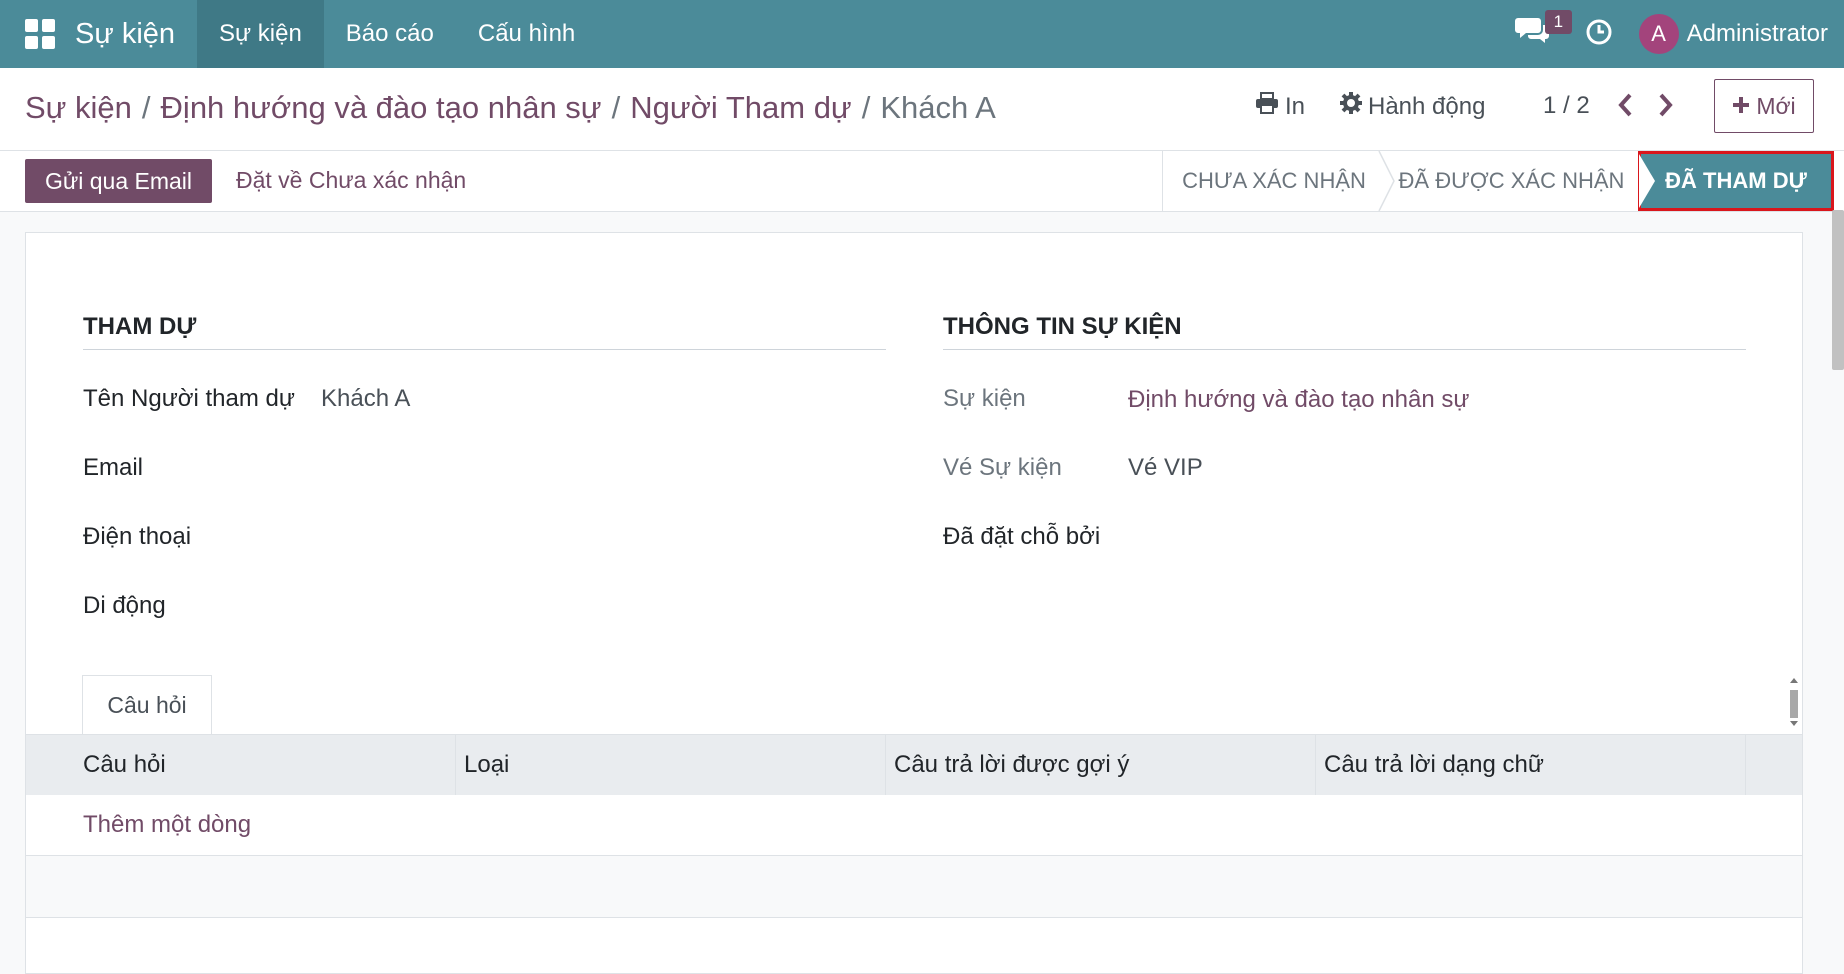 This screenshot has width=1844, height=974. Describe the element at coordinates (1647, 181) in the screenshot. I see `stage-arrow` at that location.